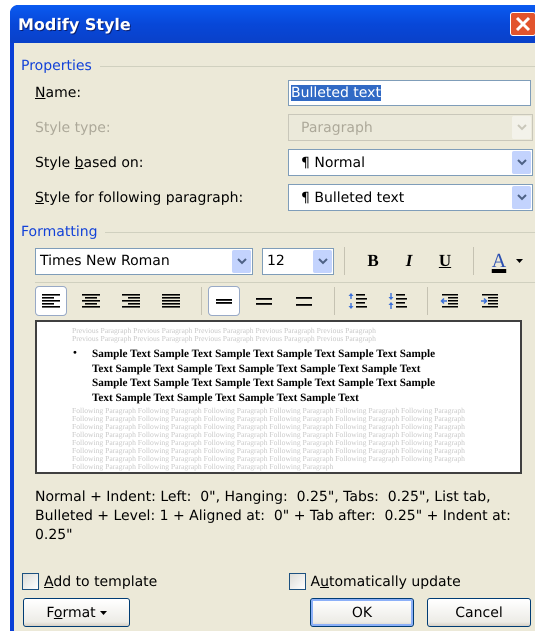 Image resolution: width=535 pixels, height=631 pixels. What do you see at coordinates (139, 198) in the screenshot?
I see `field-label: Style for following paragraph:` at bounding box center [139, 198].